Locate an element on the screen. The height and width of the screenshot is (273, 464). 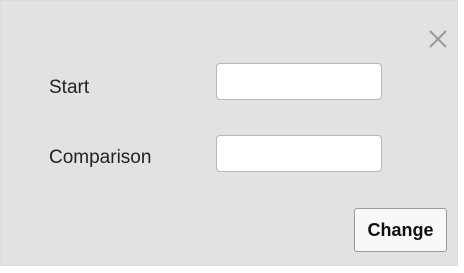
comparison-input is located at coordinates (299, 153).